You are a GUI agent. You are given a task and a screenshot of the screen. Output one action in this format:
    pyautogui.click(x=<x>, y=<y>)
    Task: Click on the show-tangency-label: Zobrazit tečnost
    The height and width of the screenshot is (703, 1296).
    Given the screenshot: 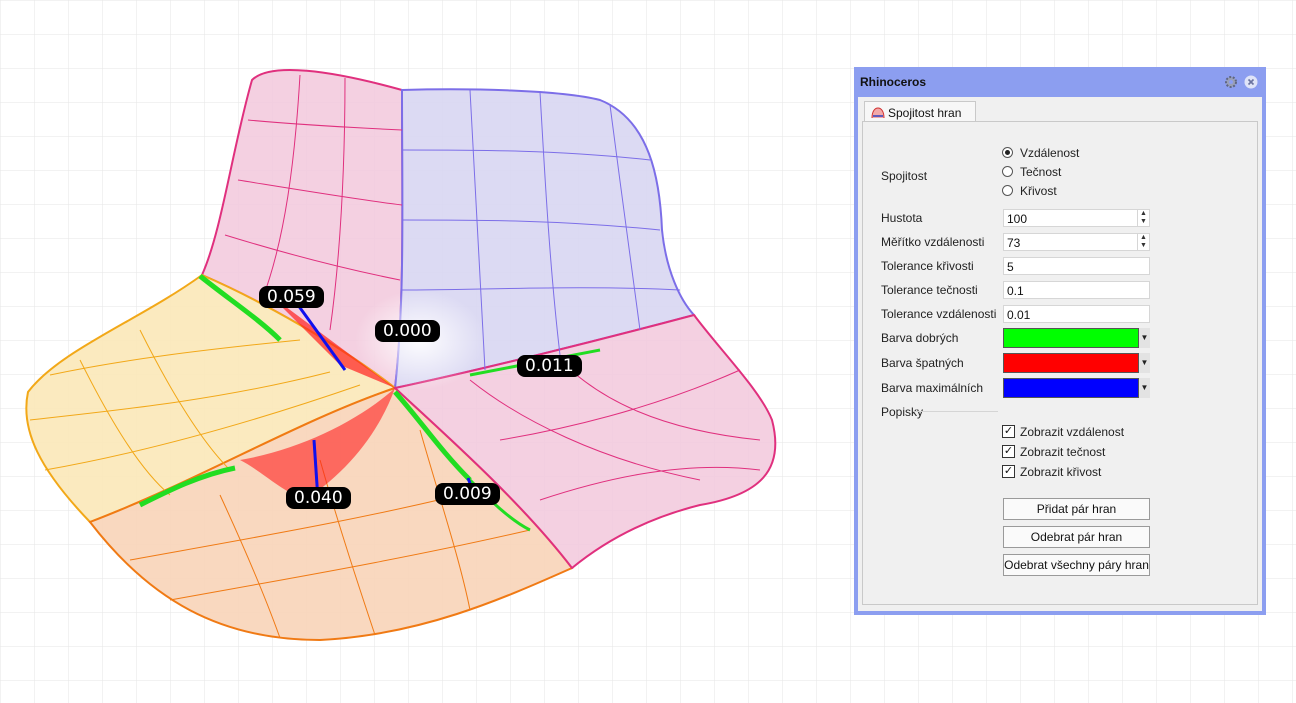 What is the action you would take?
    pyautogui.click(x=1062, y=452)
    